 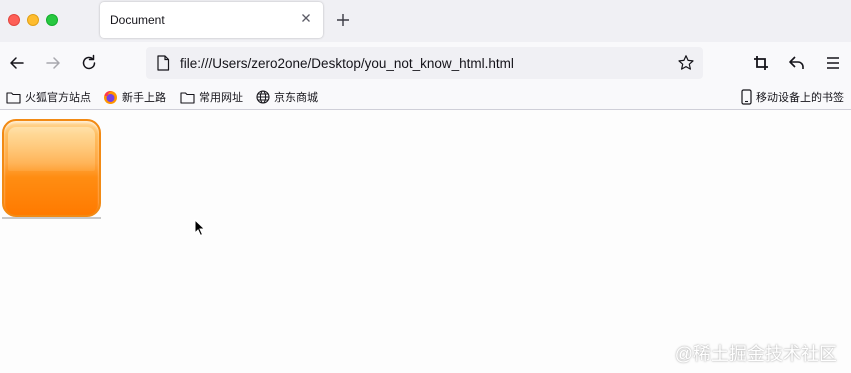 What do you see at coordinates (137, 20) in the screenshot?
I see `tab-title: Document` at bounding box center [137, 20].